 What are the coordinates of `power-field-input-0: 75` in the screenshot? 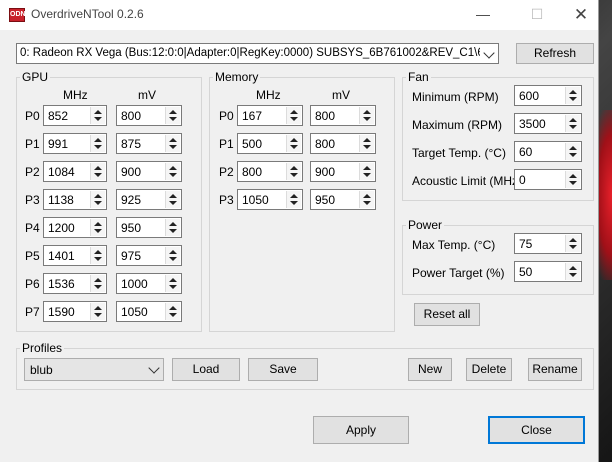 It's located at (548, 243).